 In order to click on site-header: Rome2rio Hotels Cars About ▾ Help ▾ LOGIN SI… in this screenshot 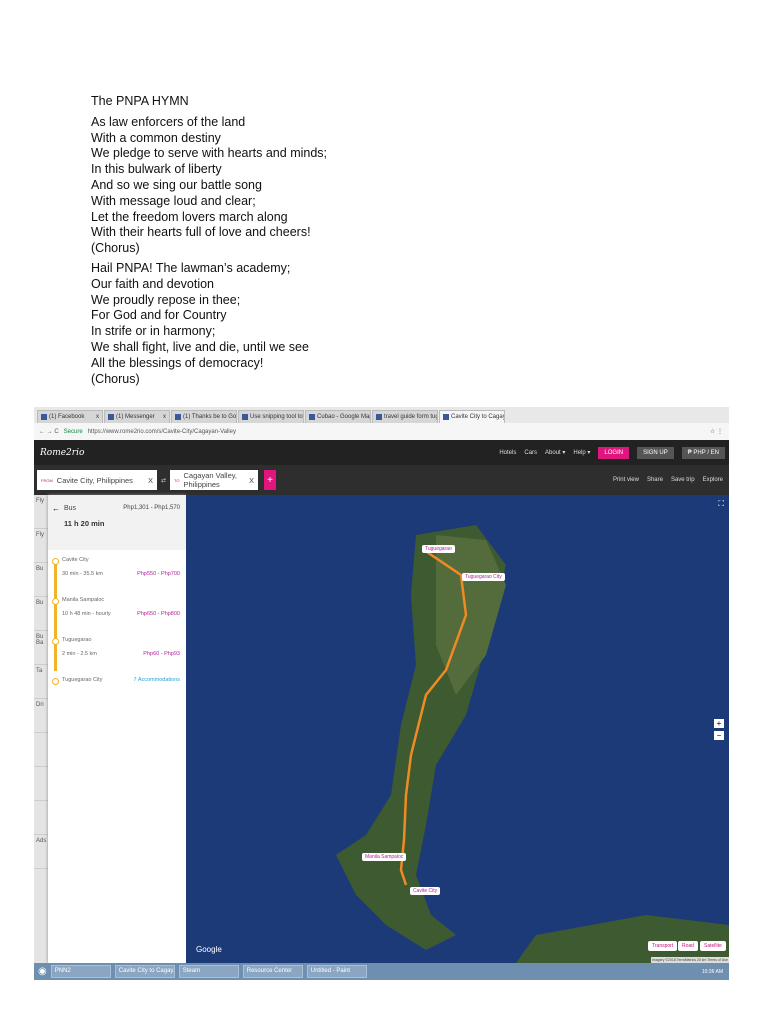, I will do `click(381, 452)`.